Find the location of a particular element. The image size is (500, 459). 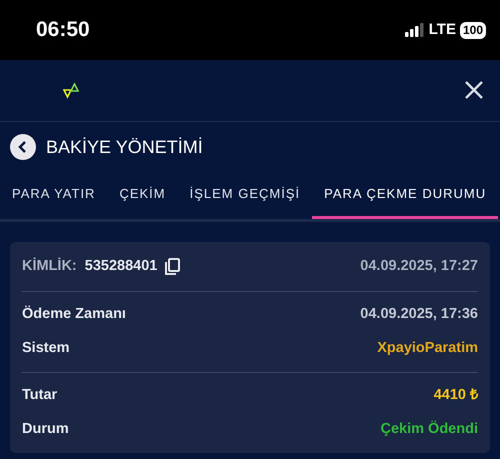

detail-label: Ödeme Zamanı is located at coordinates (74, 314).